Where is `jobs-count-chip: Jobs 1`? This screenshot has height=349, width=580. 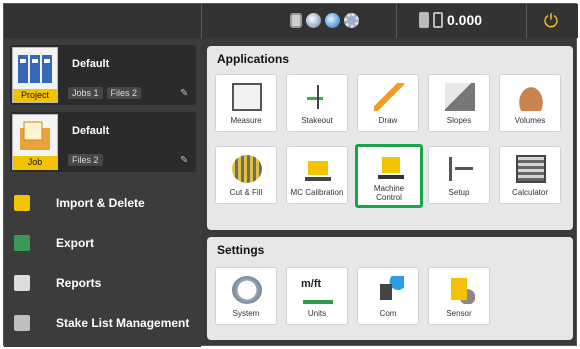
jobs-count-chip: Jobs 1 is located at coordinates (85, 93).